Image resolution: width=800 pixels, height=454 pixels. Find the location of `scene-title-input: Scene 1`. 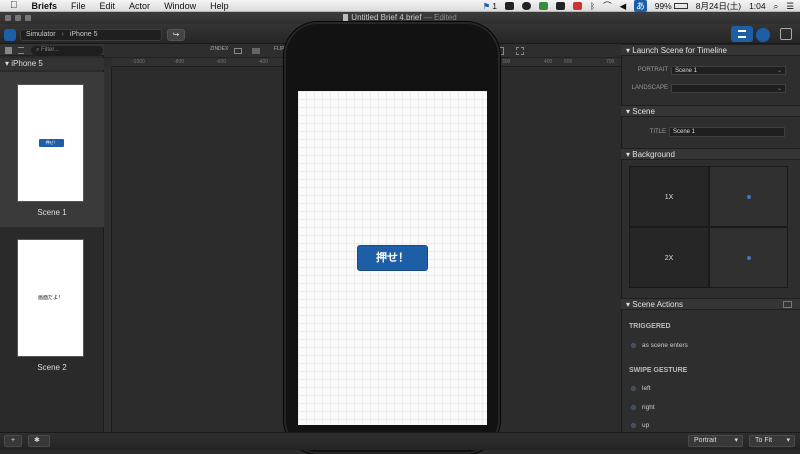

scene-title-input: Scene 1 is located at coordinates (727, 132).